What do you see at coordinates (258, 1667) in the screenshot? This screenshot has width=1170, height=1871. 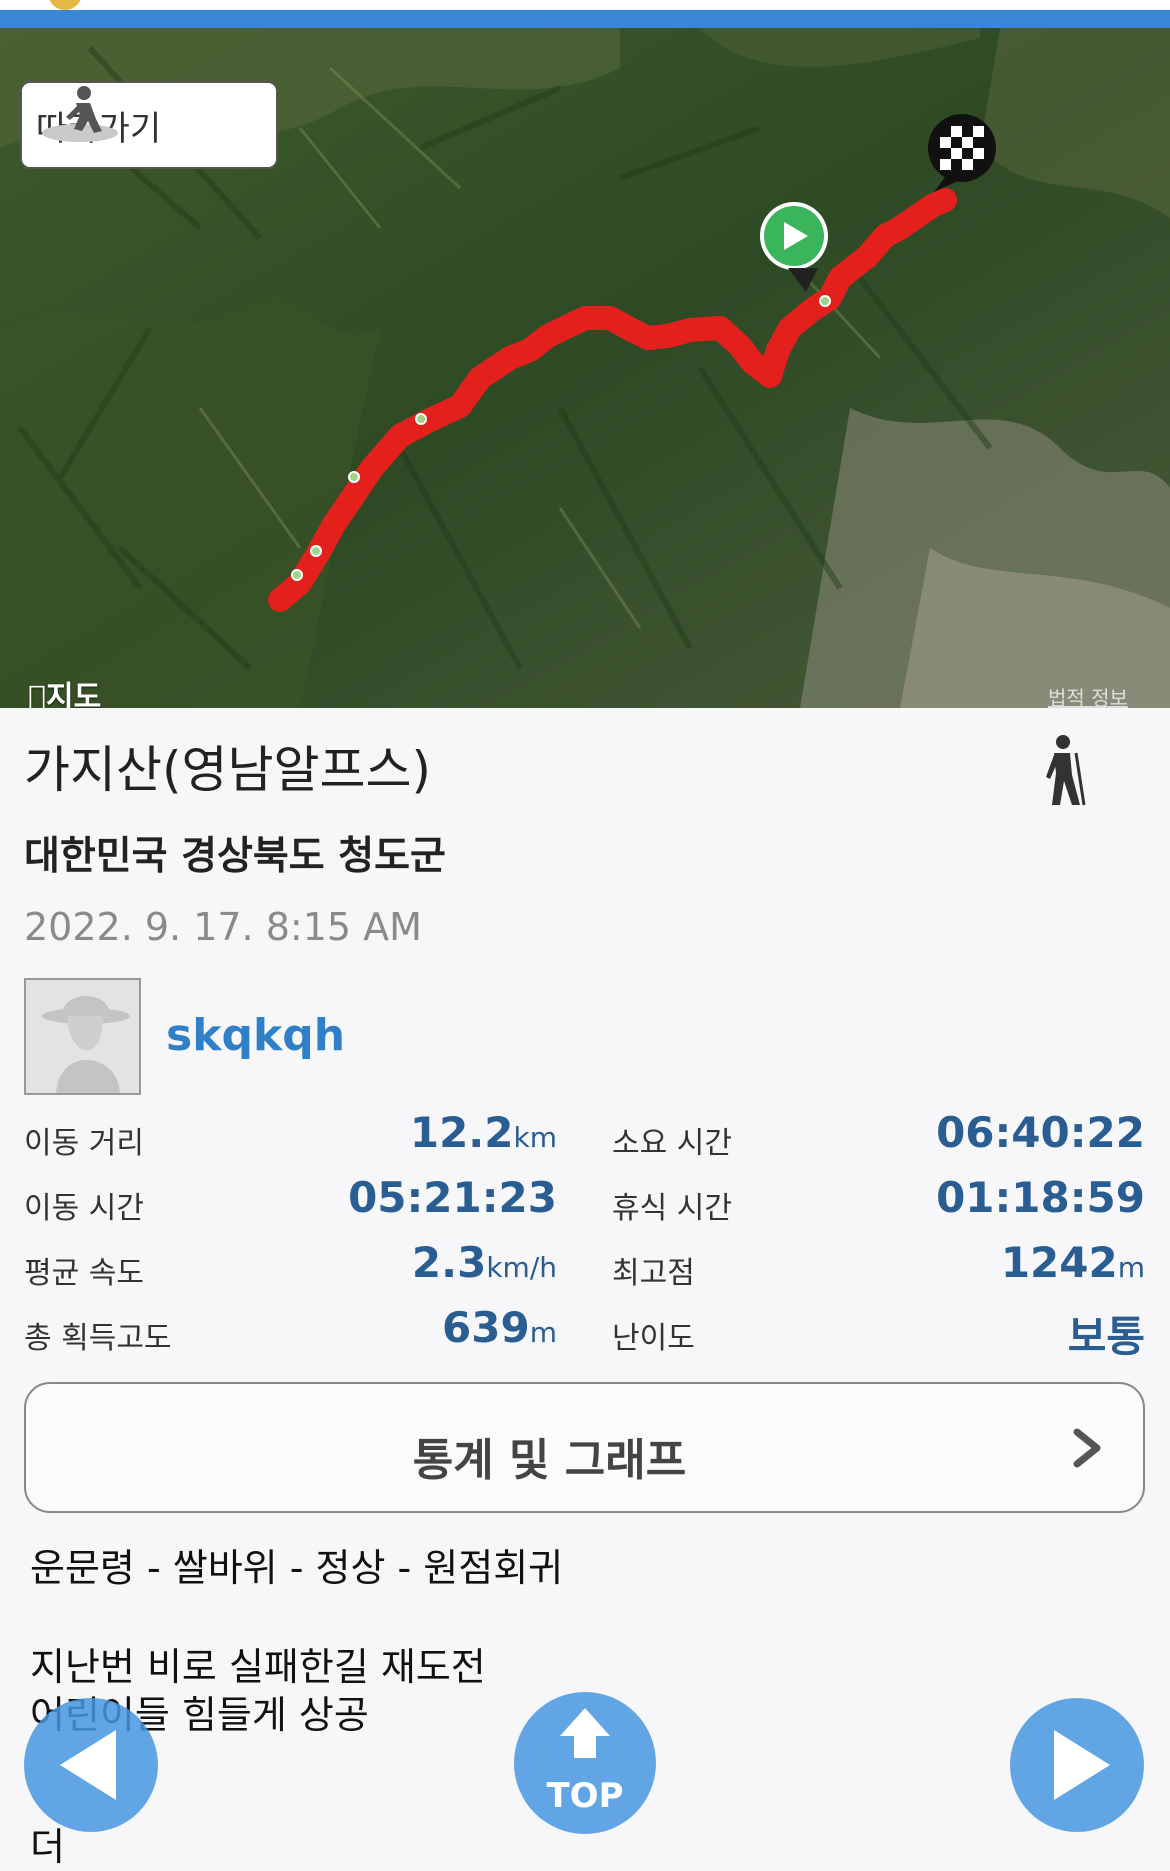 I see `note-line-1: 지난번 비로 실패한길 재도전` at bounding box center [258, 1667].